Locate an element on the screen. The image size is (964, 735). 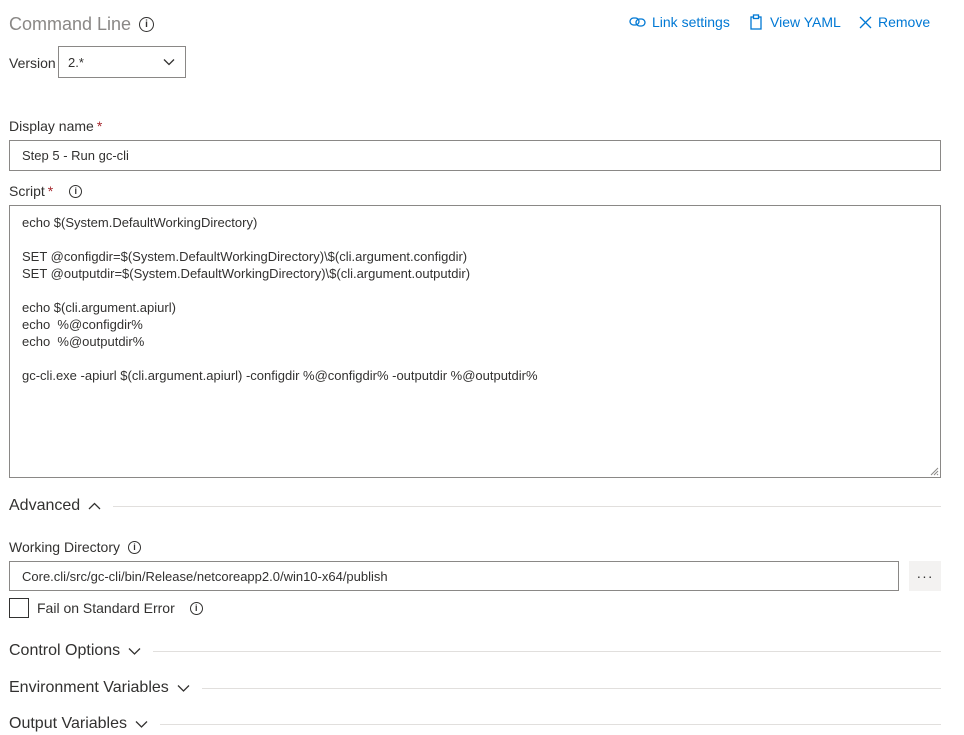
close-icon is located at coordinates (865, 22).